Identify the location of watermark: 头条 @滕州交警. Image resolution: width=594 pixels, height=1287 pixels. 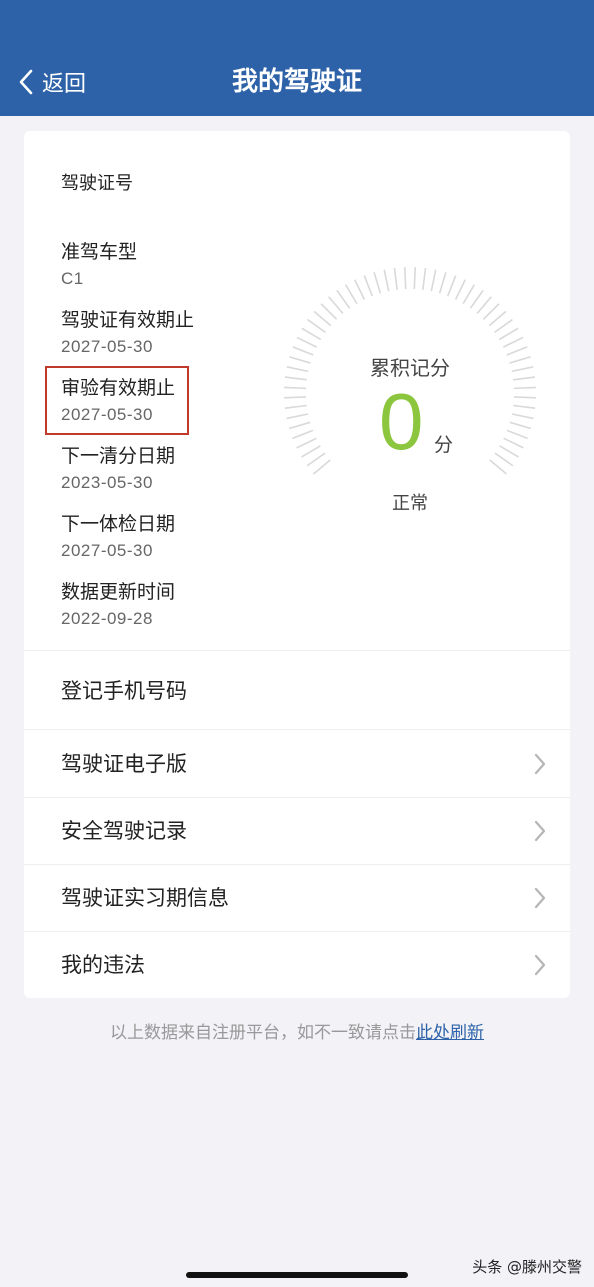
(527, 1267).